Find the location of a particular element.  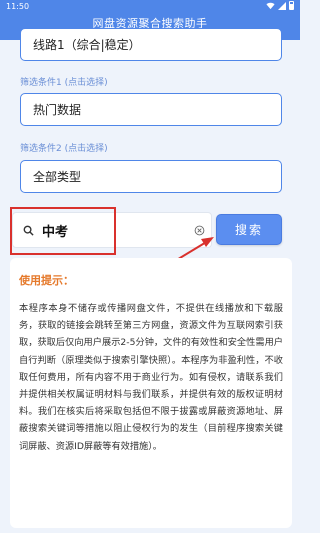

search-button: 搜索 is located at coordinates (249, 229).